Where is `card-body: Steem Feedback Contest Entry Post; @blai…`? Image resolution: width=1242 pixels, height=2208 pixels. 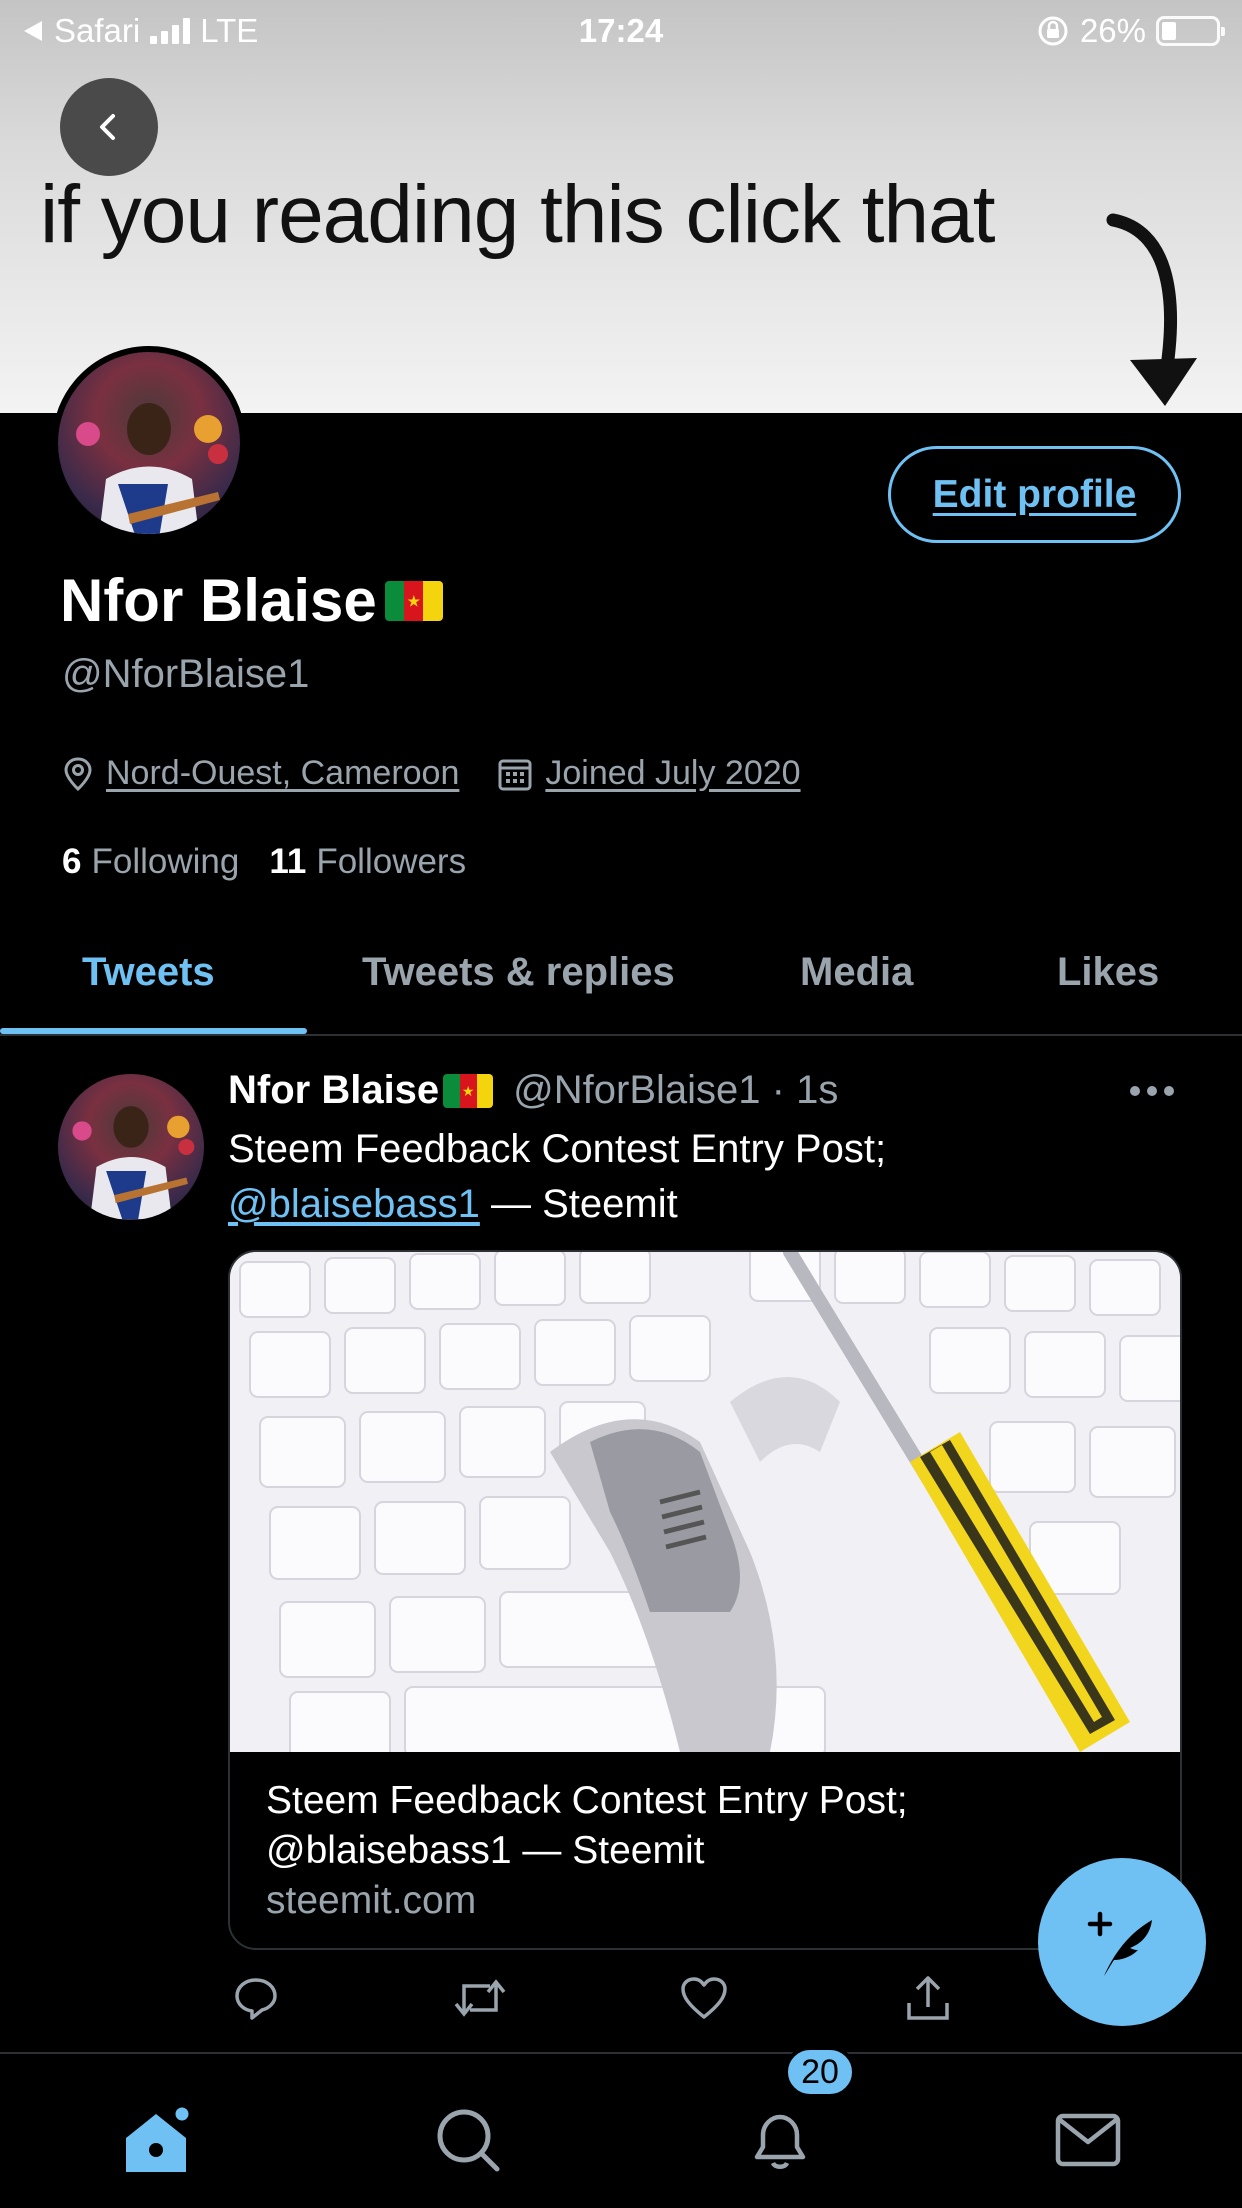
card-body: Steem Feedback Contest Entry Post; @blai… is located at coordinates (587, 1851).